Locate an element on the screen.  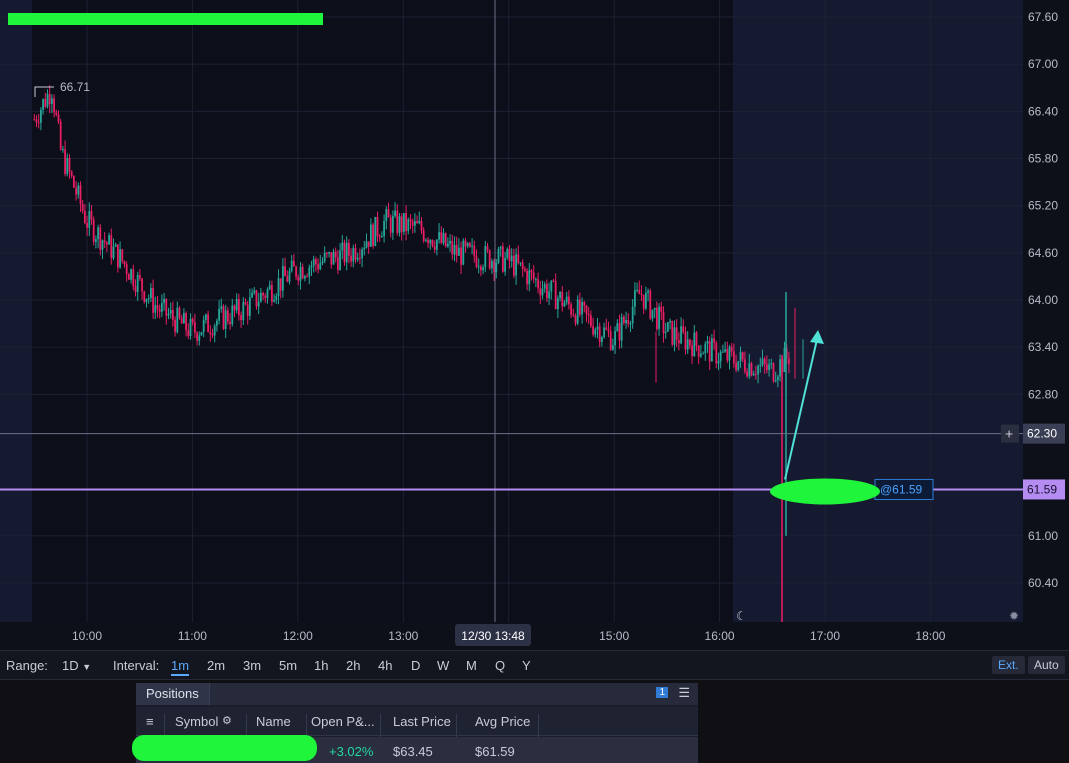
interval-5m: 5m is located at coordinates (288, 665).